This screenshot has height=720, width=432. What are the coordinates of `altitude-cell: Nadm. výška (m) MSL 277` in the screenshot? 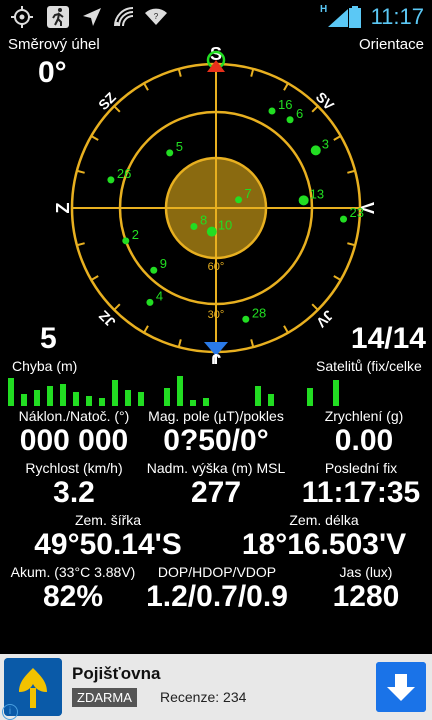 It's located at (216, 485).